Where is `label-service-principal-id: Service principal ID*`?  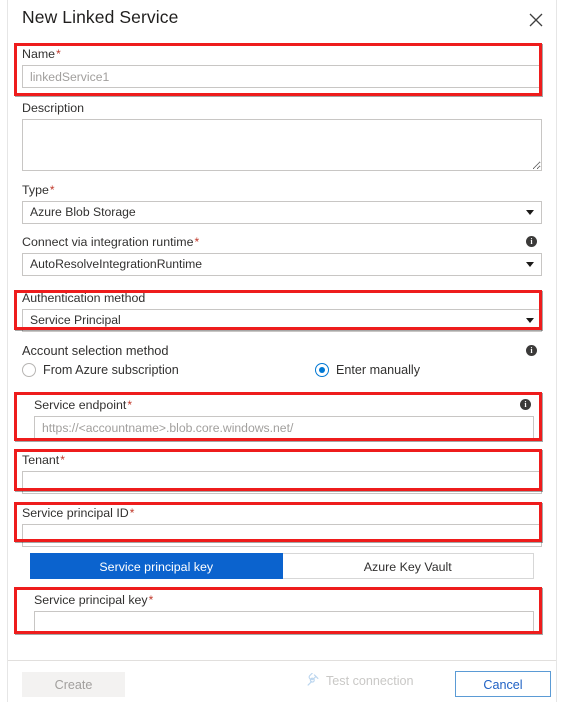 label-service-principal-id: Service principal ID* is located at coordinates (78, 513).